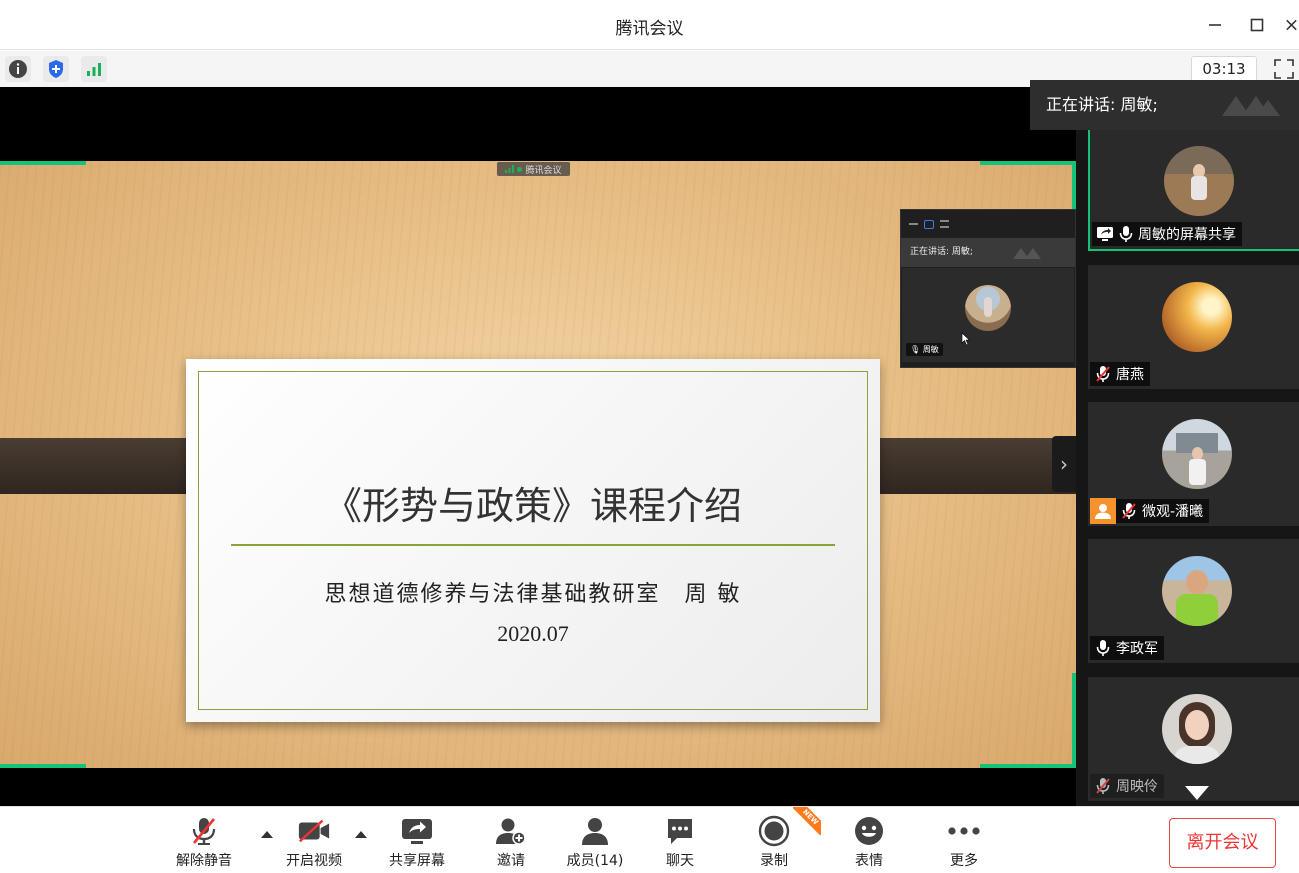  What do you see at coordinates (774, 861) in the screenshot?
I see `record-label: 录制` at bounding box center [774, 861].